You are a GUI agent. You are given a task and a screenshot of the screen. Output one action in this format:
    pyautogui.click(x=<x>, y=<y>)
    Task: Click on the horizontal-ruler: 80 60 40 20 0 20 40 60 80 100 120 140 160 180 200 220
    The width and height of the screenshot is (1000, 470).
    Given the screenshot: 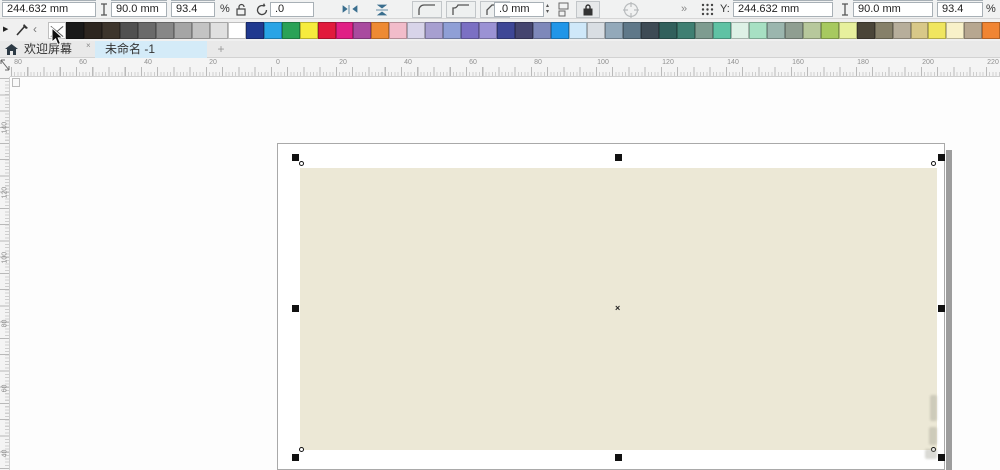 What is the action you would take?
    pyautogui.click(x=505, y=67)
    